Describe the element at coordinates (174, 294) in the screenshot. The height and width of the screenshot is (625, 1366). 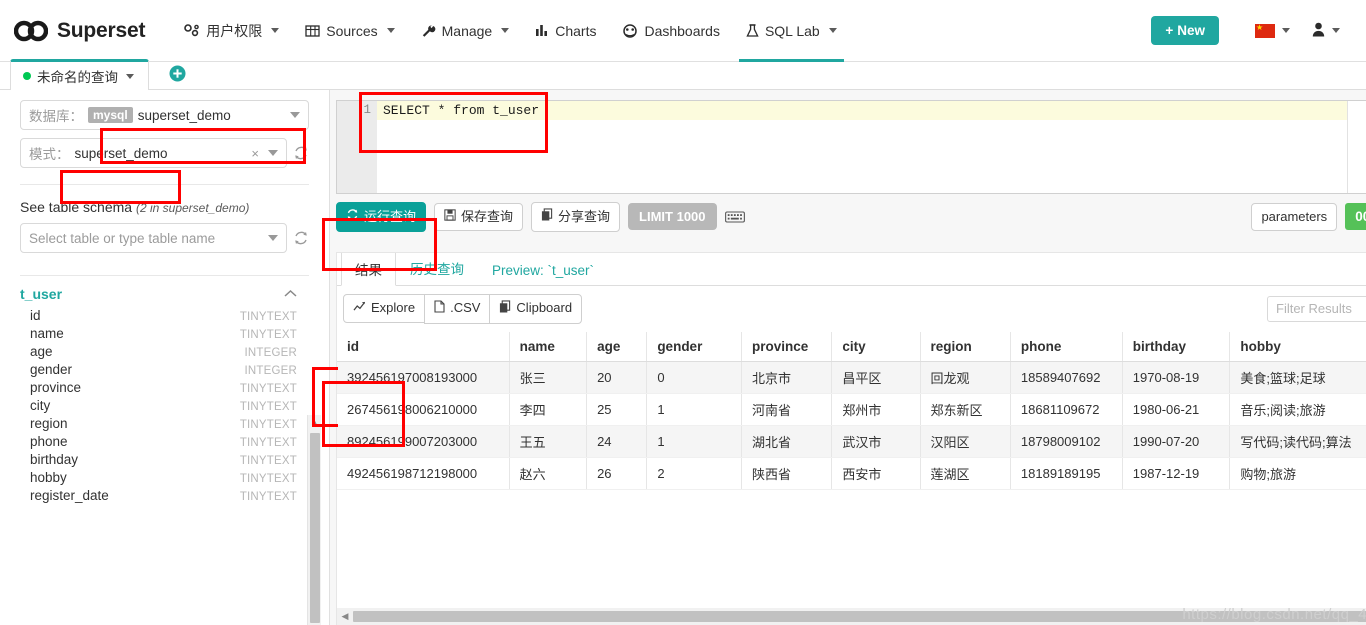
I see `table-schema-header: t_user` at that location.